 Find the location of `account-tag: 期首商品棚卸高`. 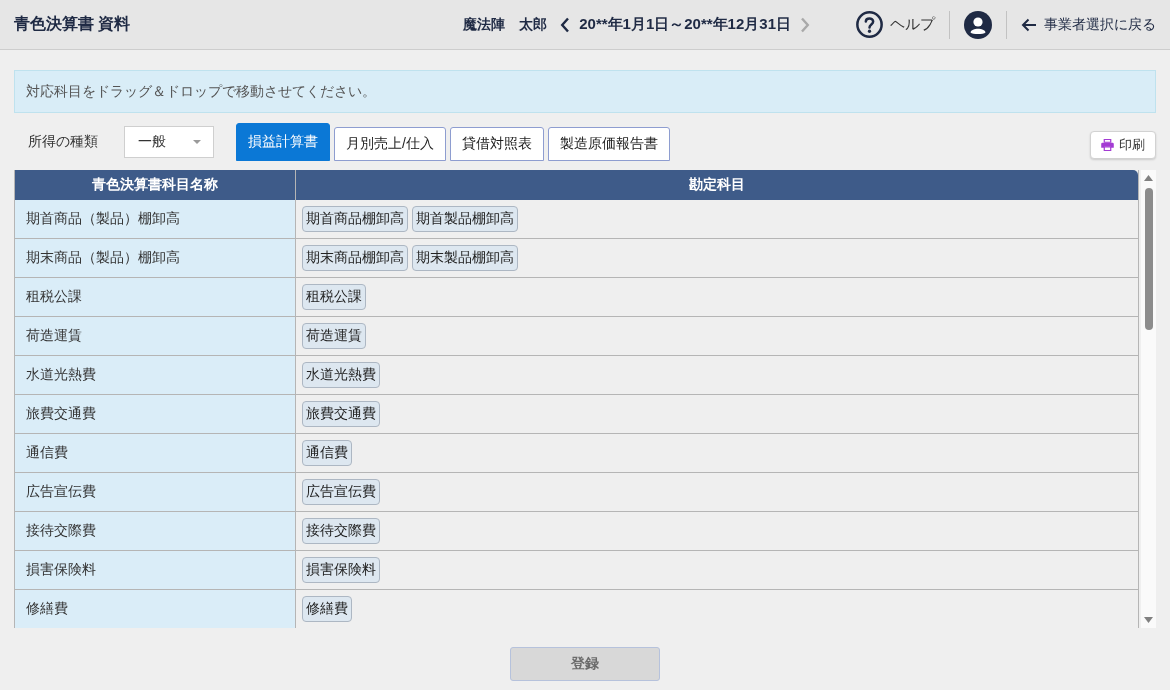

account-tag: 期首商品棚卸高 is located at coordinates (355, 219).